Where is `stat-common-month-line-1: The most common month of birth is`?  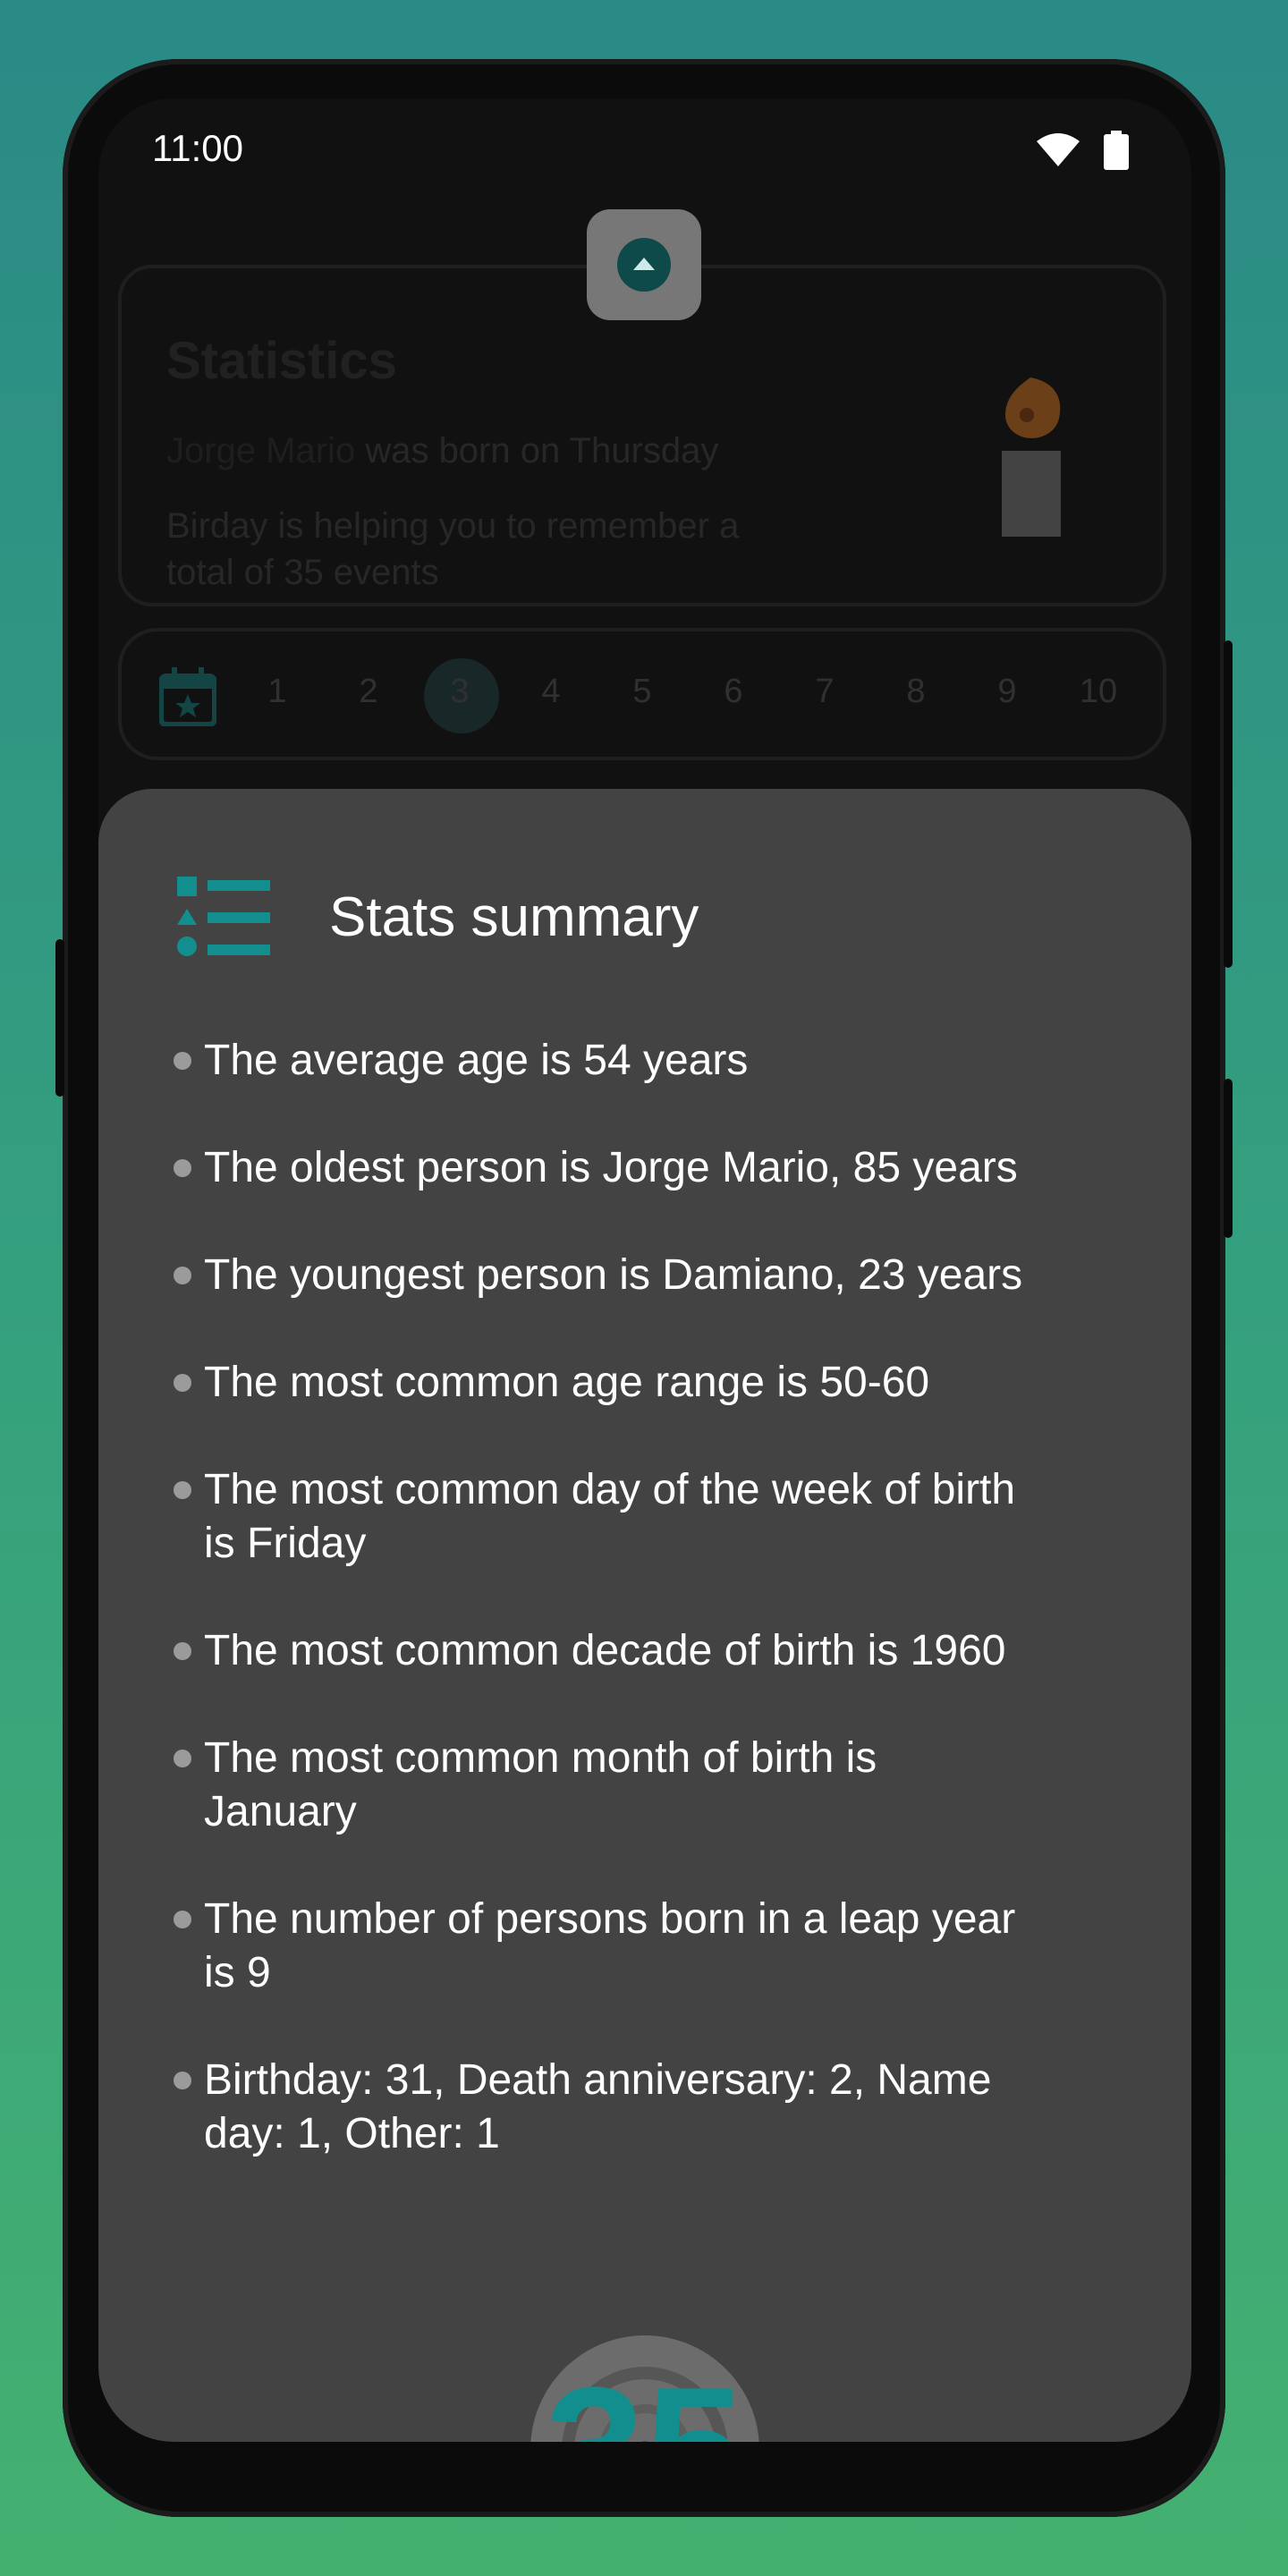 stat-common-month-line-1: The most common month of birth is is located at coordinates (540, 1758).